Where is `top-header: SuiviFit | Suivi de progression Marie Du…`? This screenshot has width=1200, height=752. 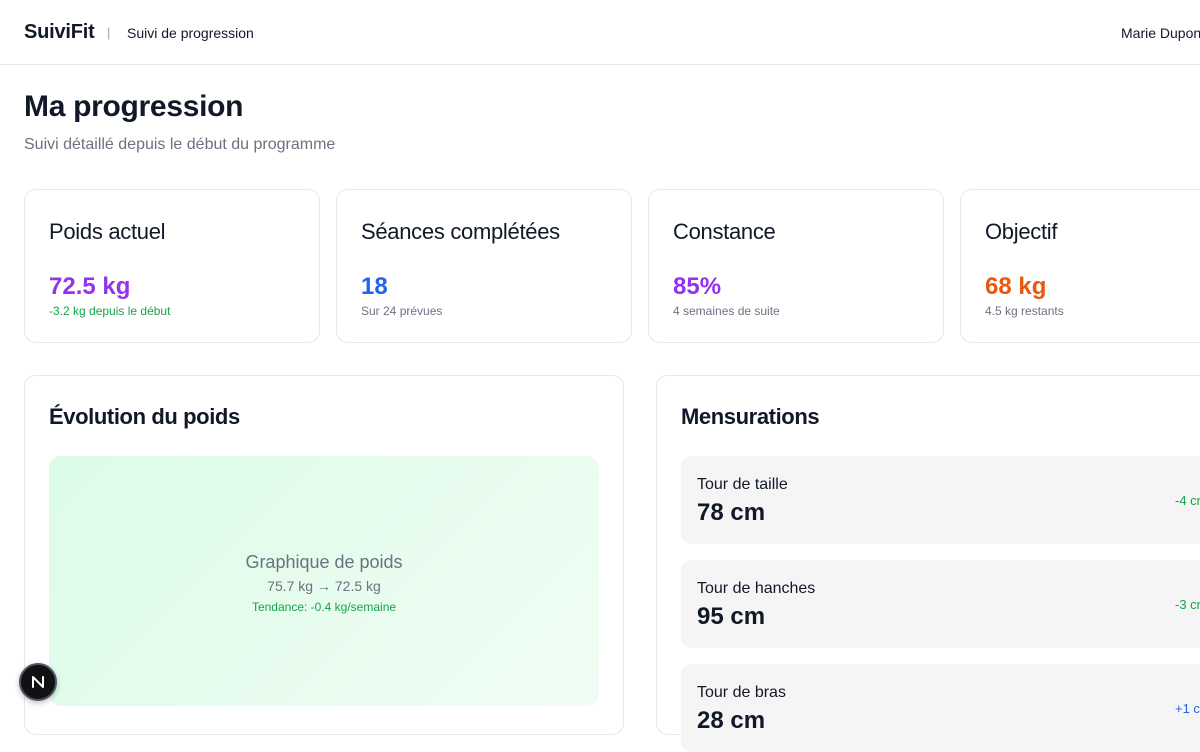 top-header: SuiviFit | Suivi de progression Marie Du… is located at coordinates (600, 32).